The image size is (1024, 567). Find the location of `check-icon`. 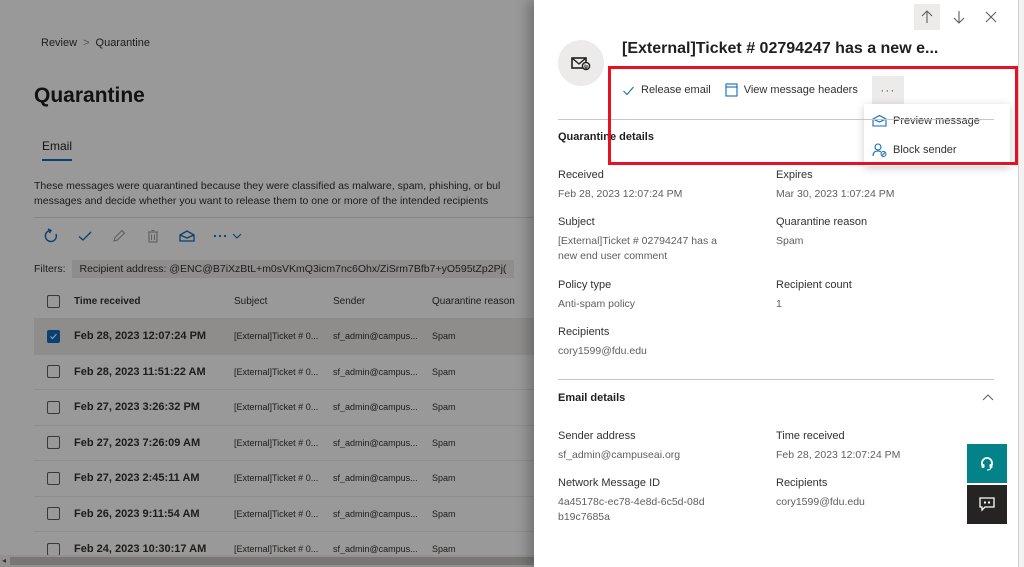

check-icon is located at coordinates (628, 90).